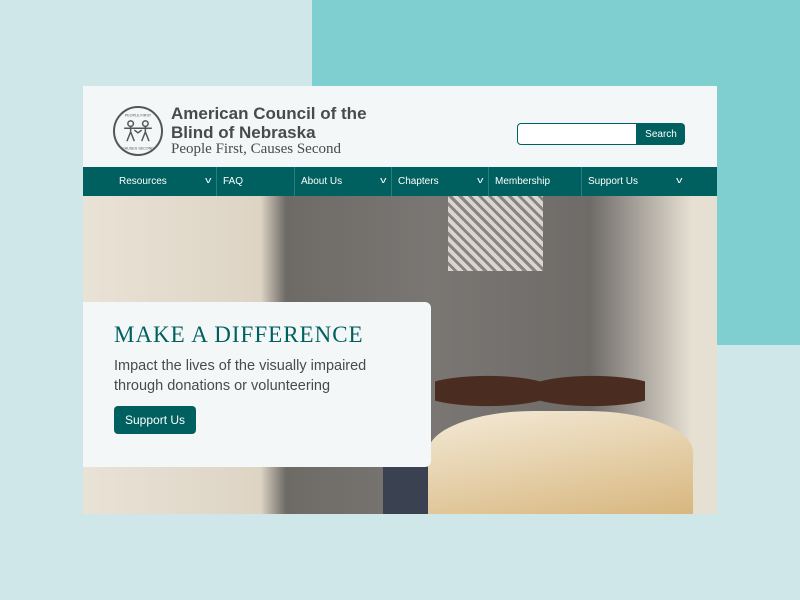  What do you see at coordinates (155, 420) in the screenshot?
I see `support-us-button: Support Us` at bounding box center [155, 420].